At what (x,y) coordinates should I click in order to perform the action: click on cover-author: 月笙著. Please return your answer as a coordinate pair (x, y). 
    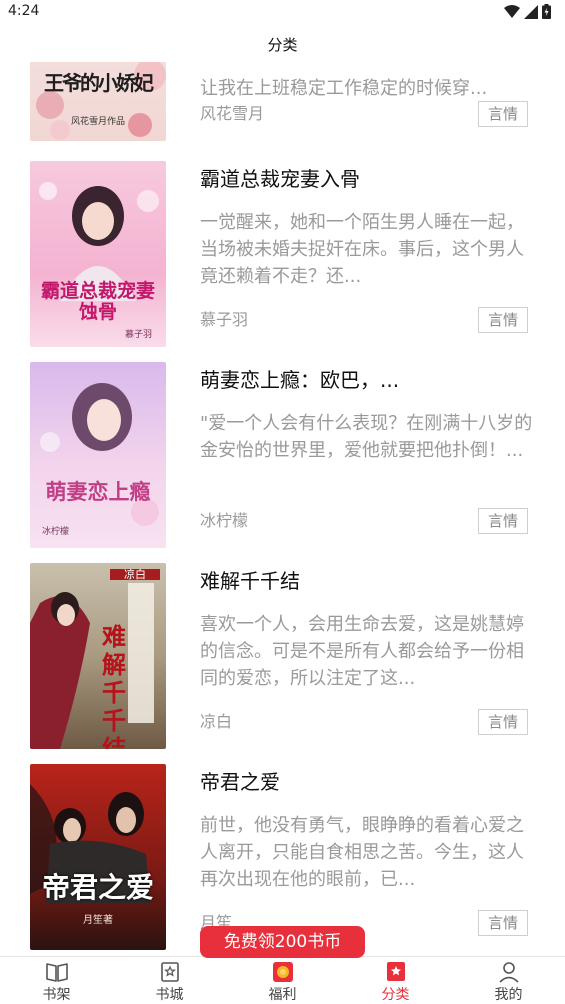
    Looking at the image, I should click on (98, 920).